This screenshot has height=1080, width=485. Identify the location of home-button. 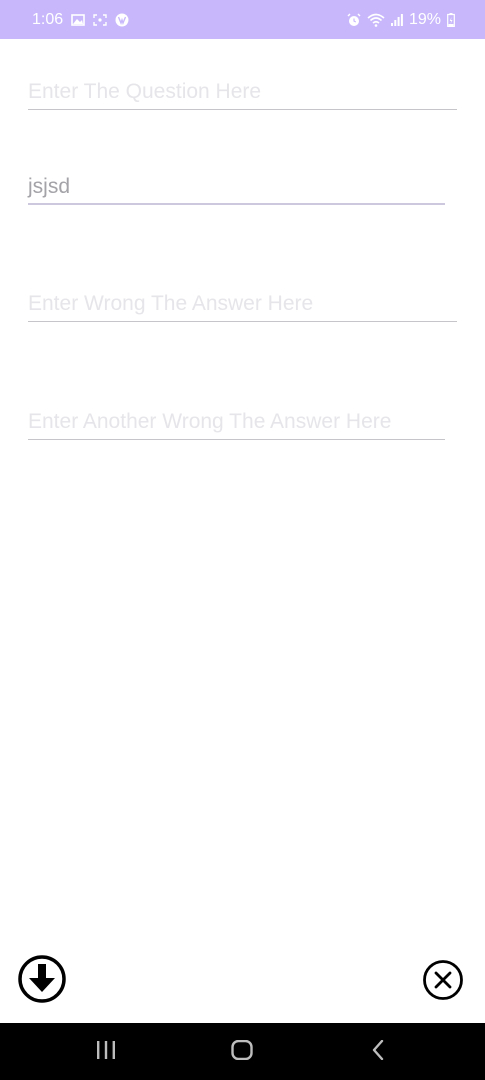
(242, 1052).